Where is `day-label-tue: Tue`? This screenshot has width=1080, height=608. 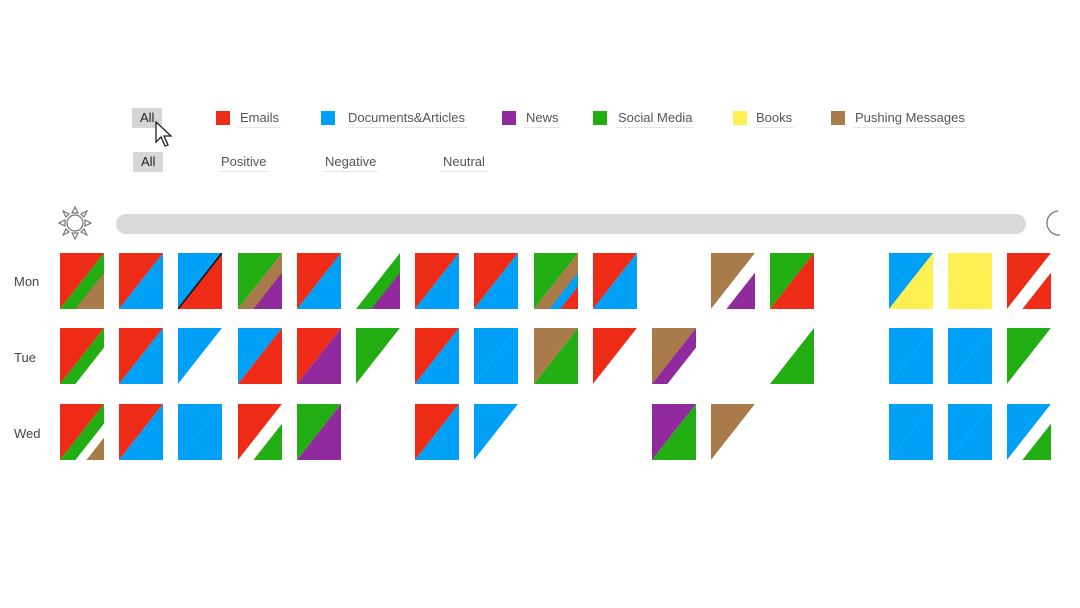
day-label-tue: Tue is located at coordinates (25, 357).